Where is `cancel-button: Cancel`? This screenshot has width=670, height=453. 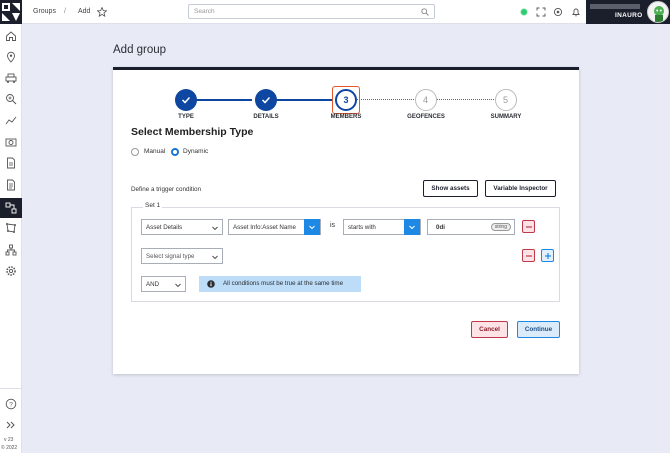 cancel-button: Cancel is located at coordinates (489, 329).